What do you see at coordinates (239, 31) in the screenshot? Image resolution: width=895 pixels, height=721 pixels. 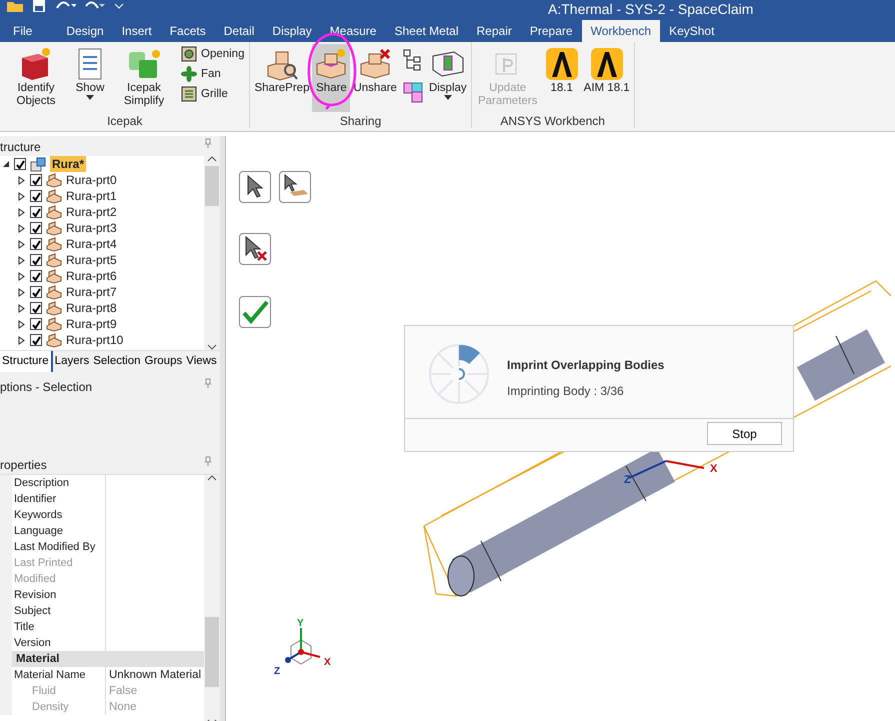 I see `ribbon-tab: Detail` at bounding box center [239, 31].